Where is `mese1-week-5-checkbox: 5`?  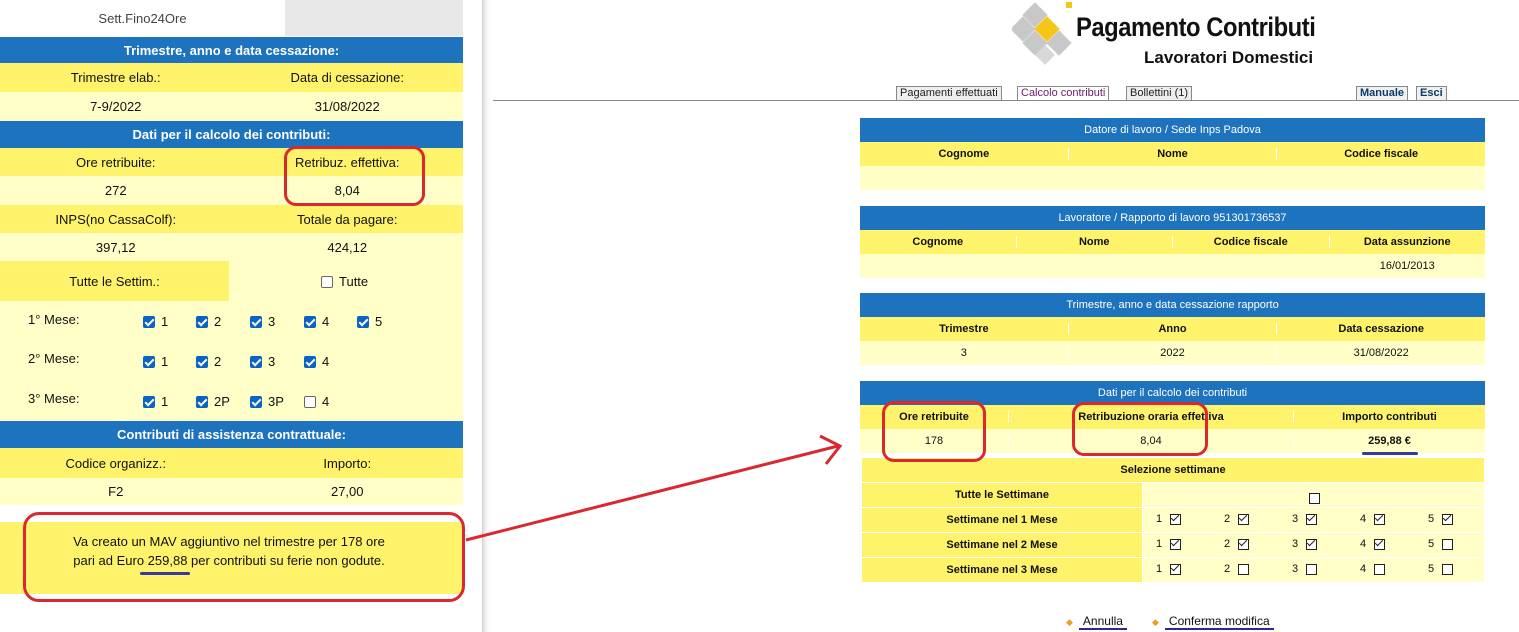 mese1-week-5-checkbox: 5 is located at coordinates (369, 321).